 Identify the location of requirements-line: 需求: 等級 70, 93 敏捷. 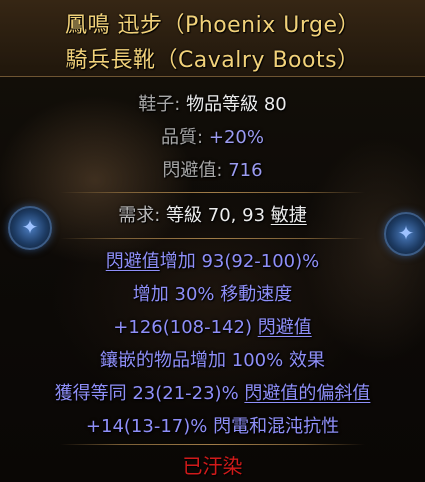
(212, 214).